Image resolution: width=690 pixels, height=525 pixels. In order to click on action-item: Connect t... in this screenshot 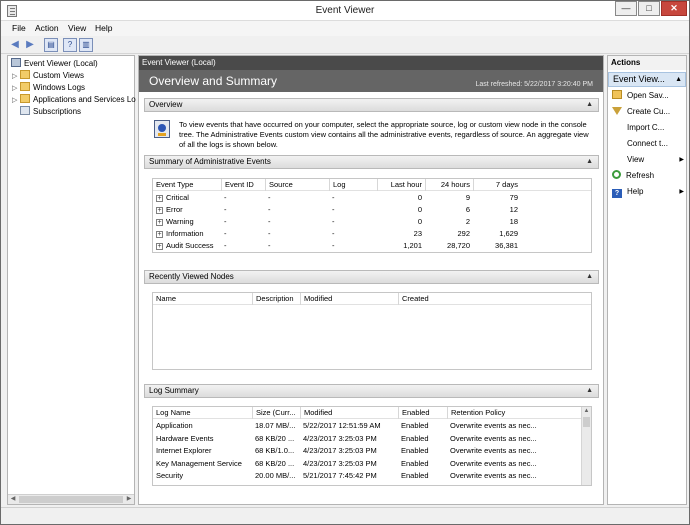, I will do `click(649, 144)`.